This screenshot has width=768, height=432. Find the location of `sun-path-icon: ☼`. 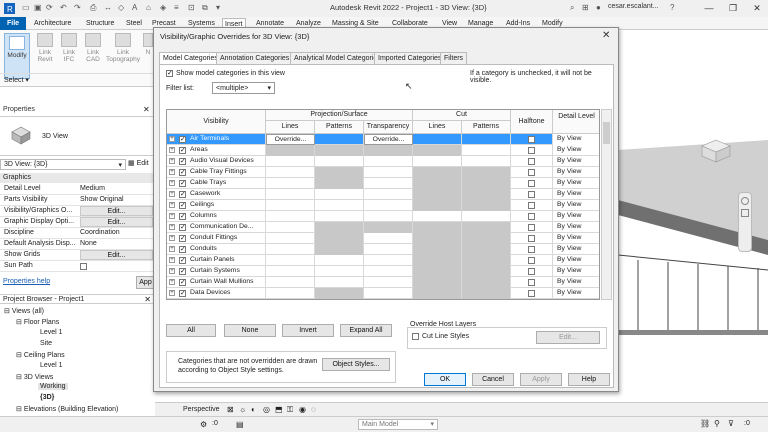

sun-path-icon: ☼ is located at coordinates (242, 409).